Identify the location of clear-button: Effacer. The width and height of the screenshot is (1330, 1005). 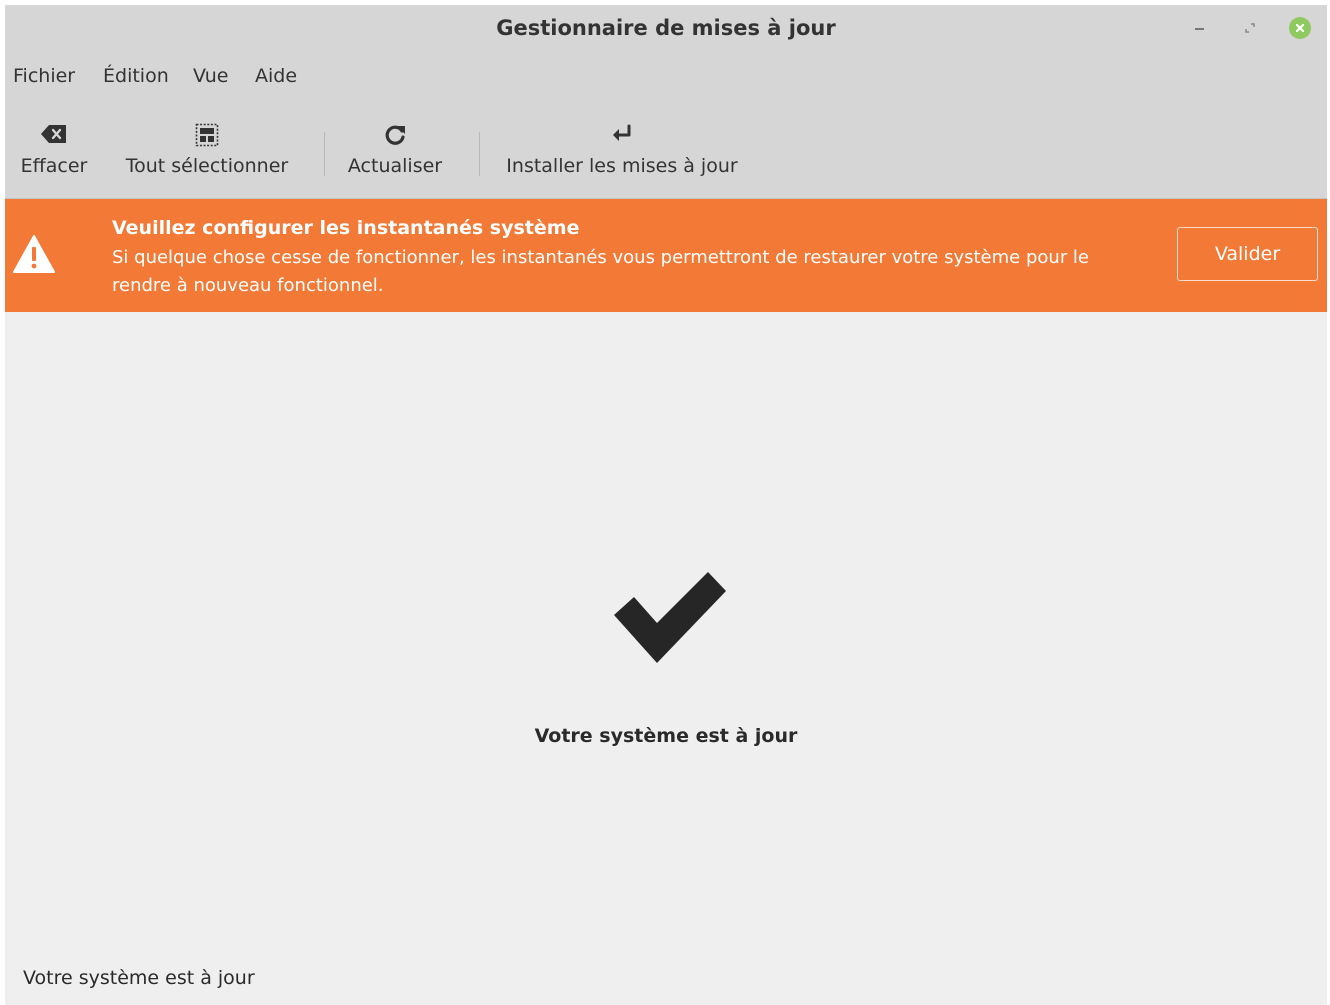
(54, 146).